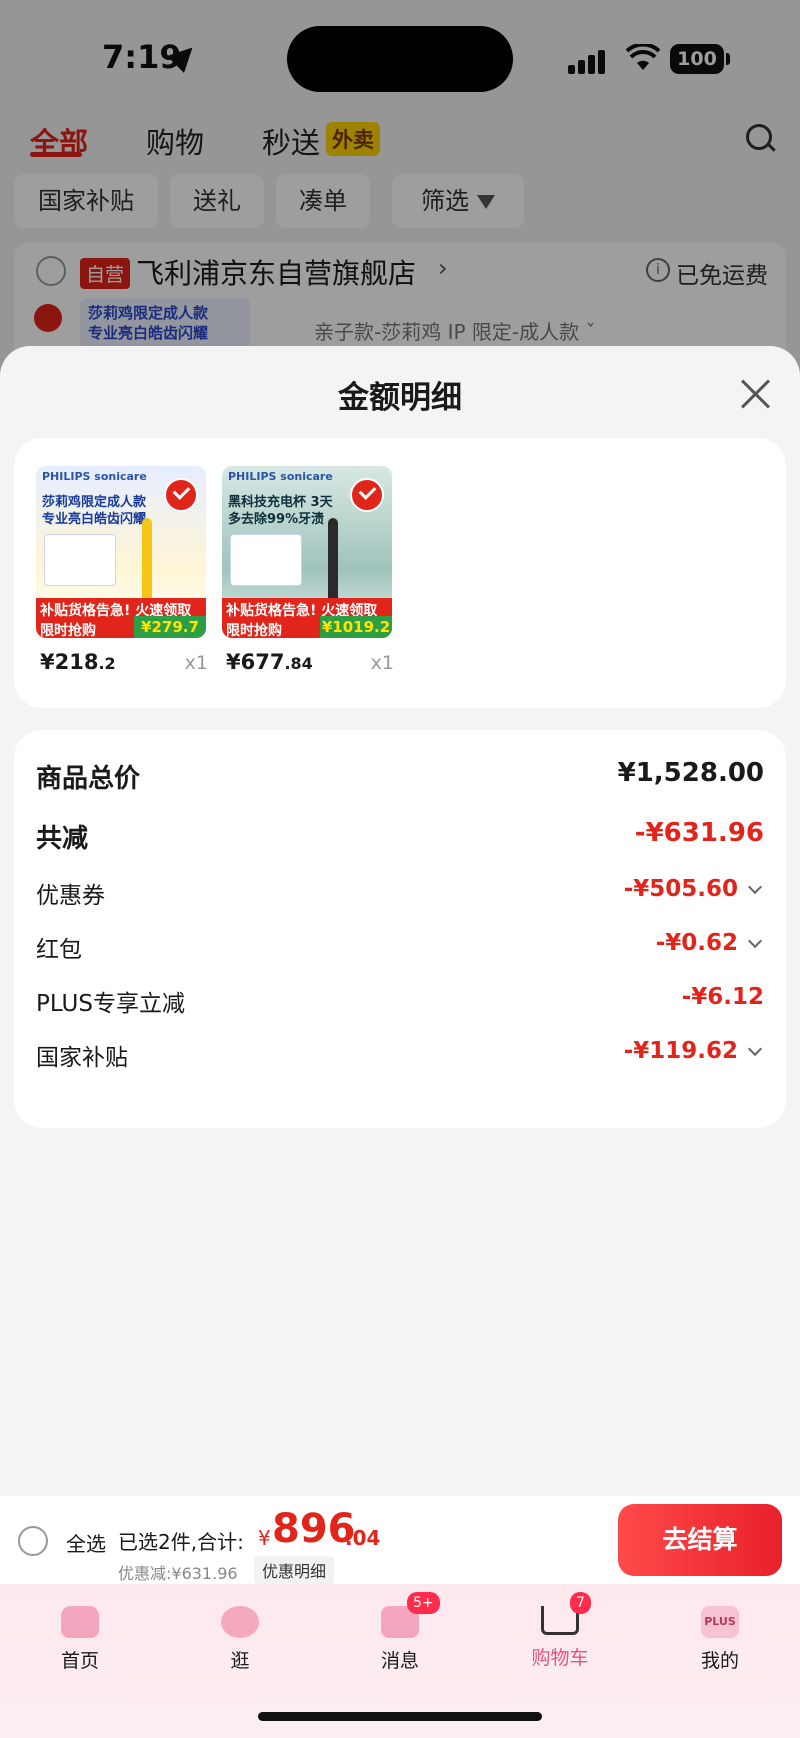 The image size is (800, 1738). I want to click on detail-row-plus-discount: PLUS专享立减 -¥6.12, so click(400, 1004).